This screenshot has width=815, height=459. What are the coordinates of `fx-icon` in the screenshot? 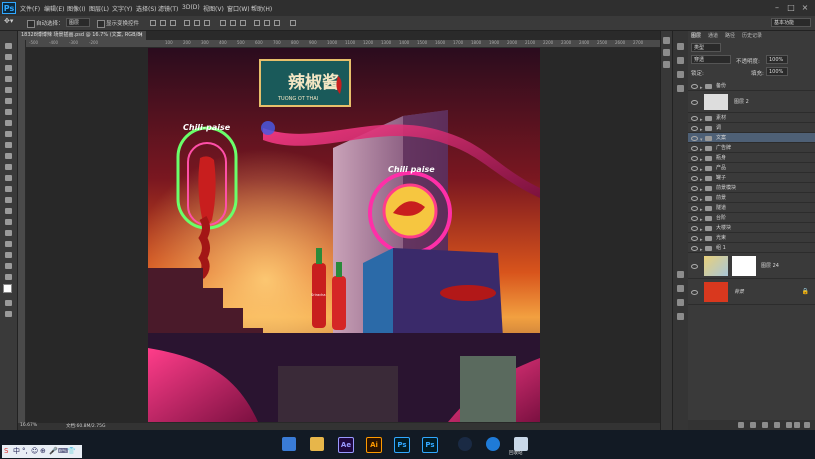 It's located at (753, 425).